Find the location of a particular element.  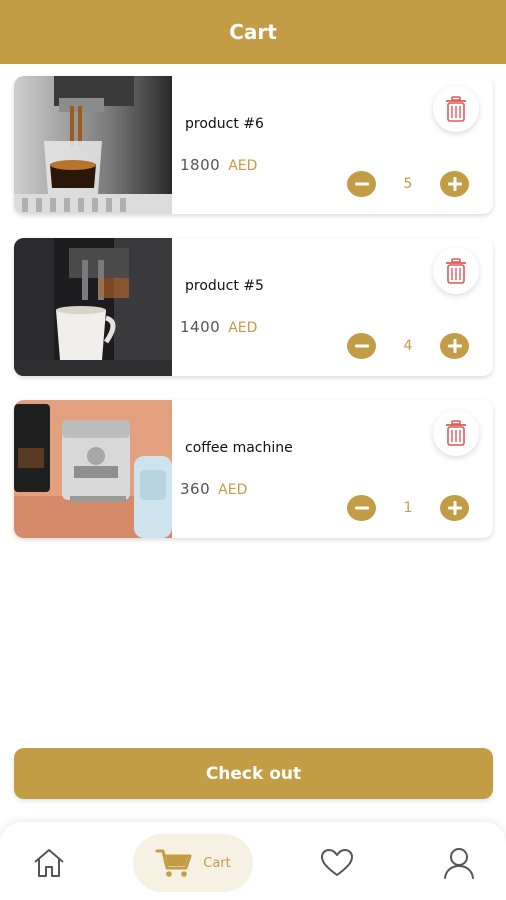

price-value: 1400 is located at coordinates (200, 327).